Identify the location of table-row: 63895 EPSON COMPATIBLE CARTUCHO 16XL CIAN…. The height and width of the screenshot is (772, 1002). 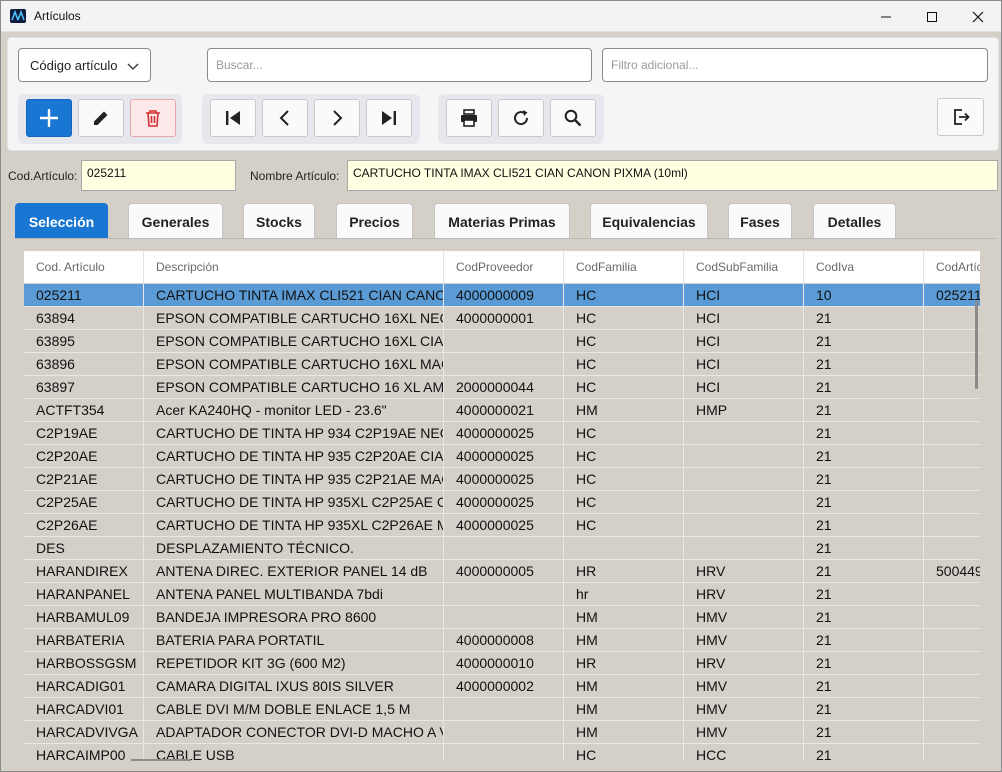
(502, 341).